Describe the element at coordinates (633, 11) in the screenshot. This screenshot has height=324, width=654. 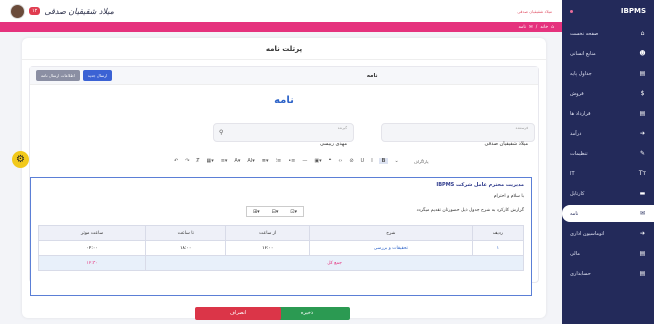
I see `brand-name: IBPMS` at that location.